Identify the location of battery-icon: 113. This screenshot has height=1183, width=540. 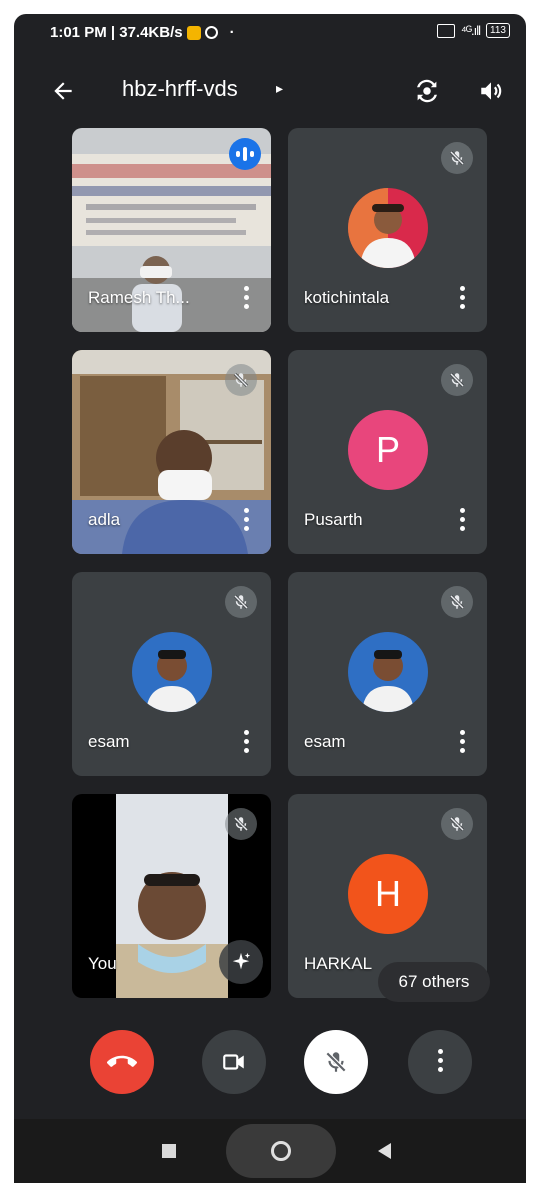
(498, 30).